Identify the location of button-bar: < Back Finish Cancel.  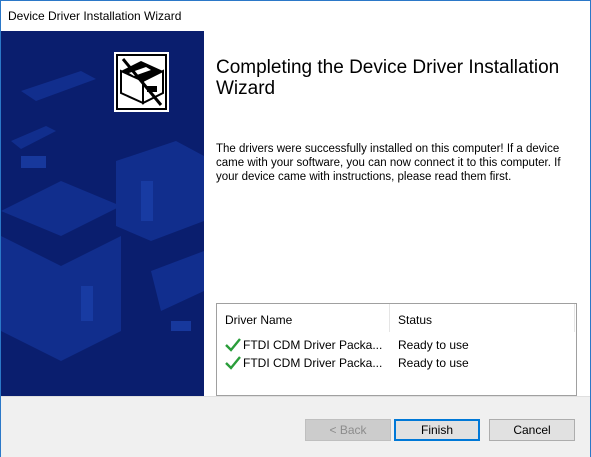
(295, 426).